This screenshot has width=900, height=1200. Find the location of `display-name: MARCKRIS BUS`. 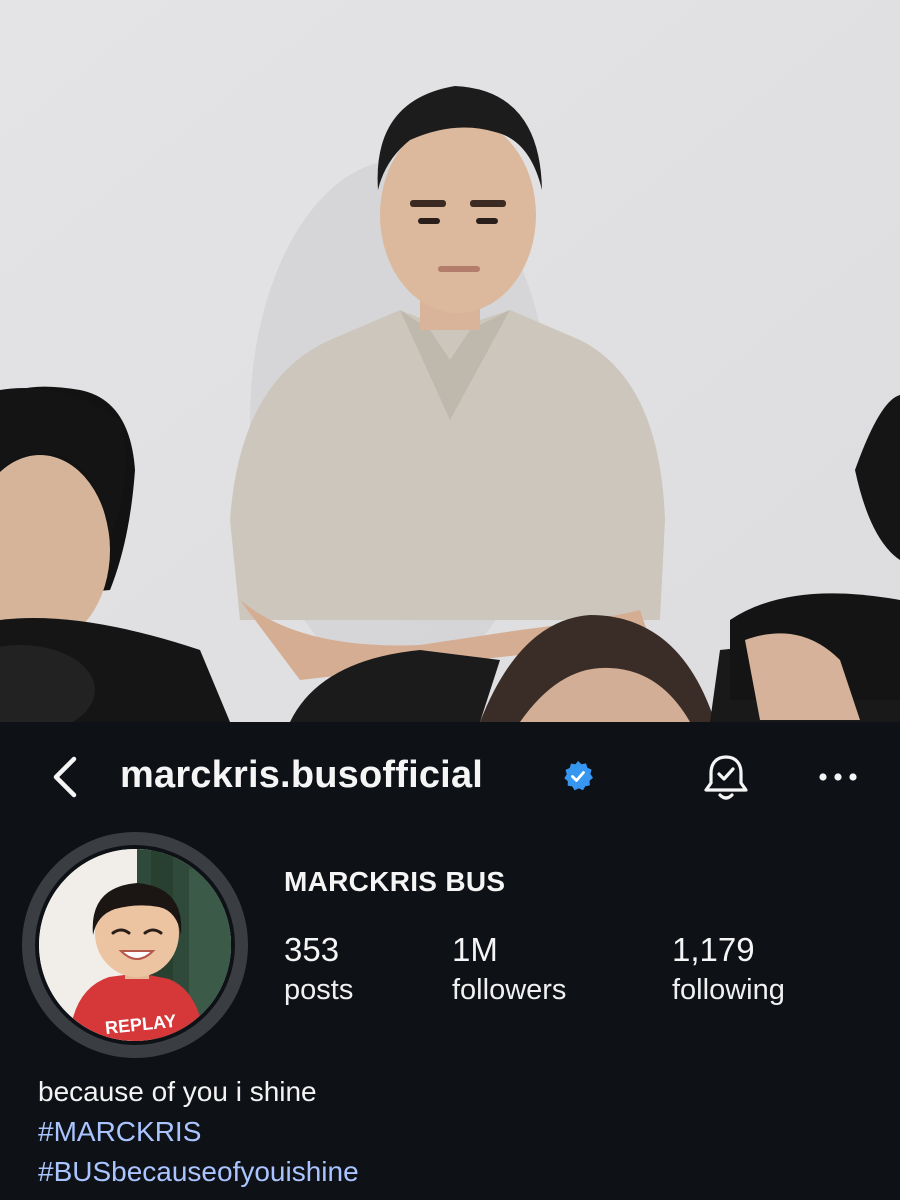

display-name: MARCKRIS BUS is located at coordinates (395, 881).